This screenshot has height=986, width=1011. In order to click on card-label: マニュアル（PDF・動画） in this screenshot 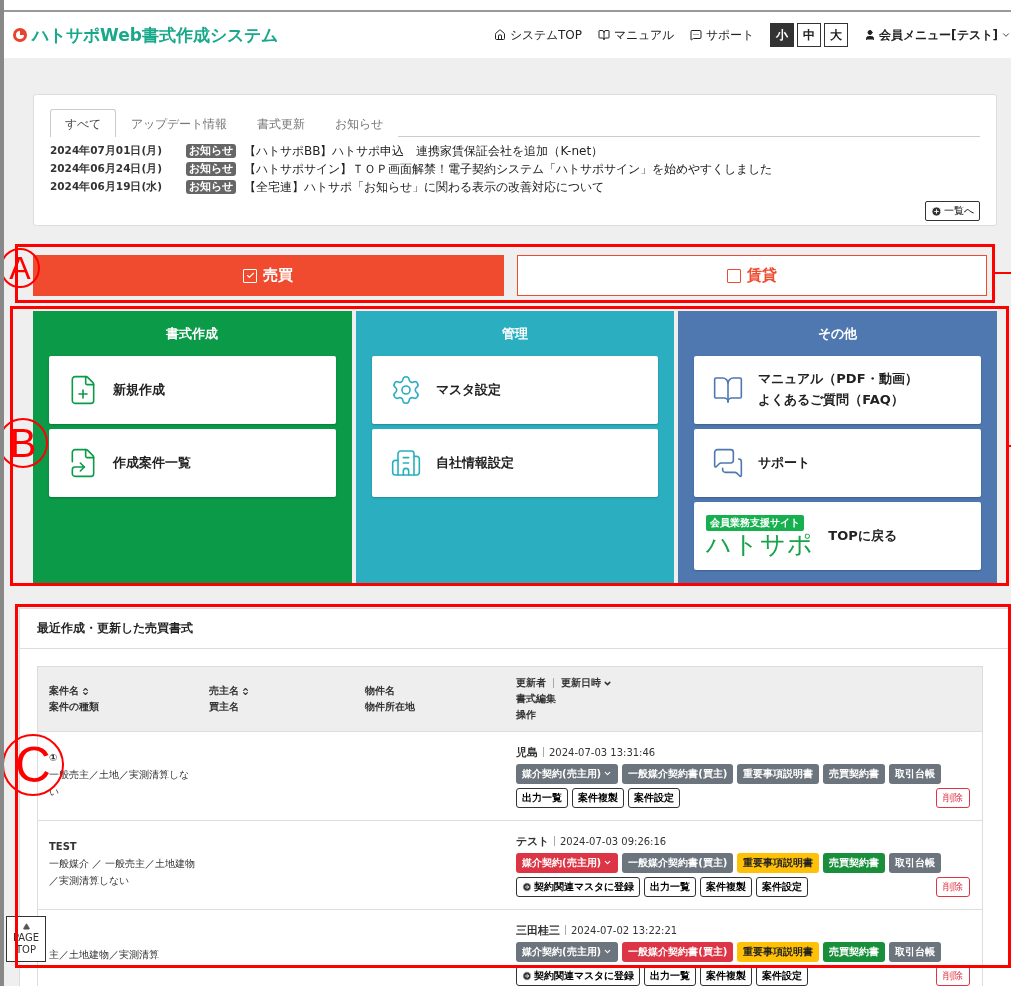, I will do `click(838, 379)`.